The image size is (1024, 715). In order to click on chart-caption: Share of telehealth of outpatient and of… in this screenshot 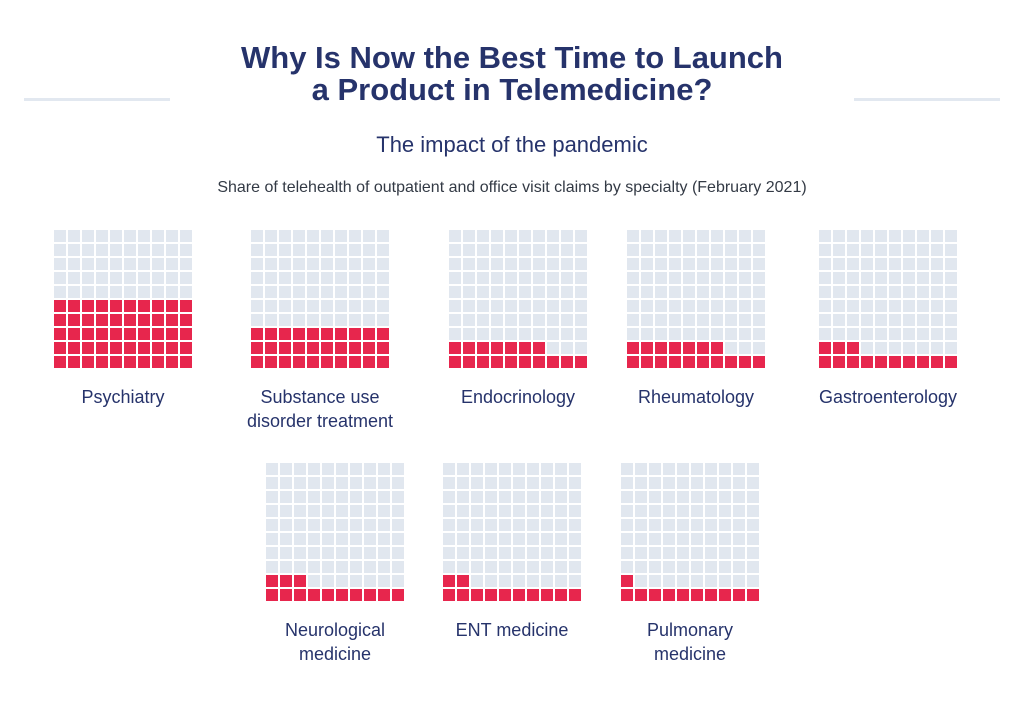, I will do `click(512, 187)`.